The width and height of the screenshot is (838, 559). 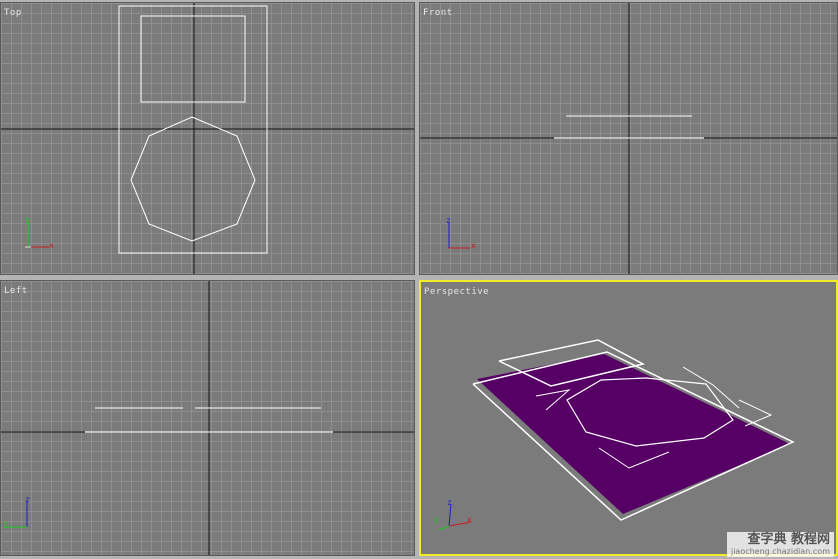 I want to click on viewport-label-front: Front, so click(x=438, y=13).